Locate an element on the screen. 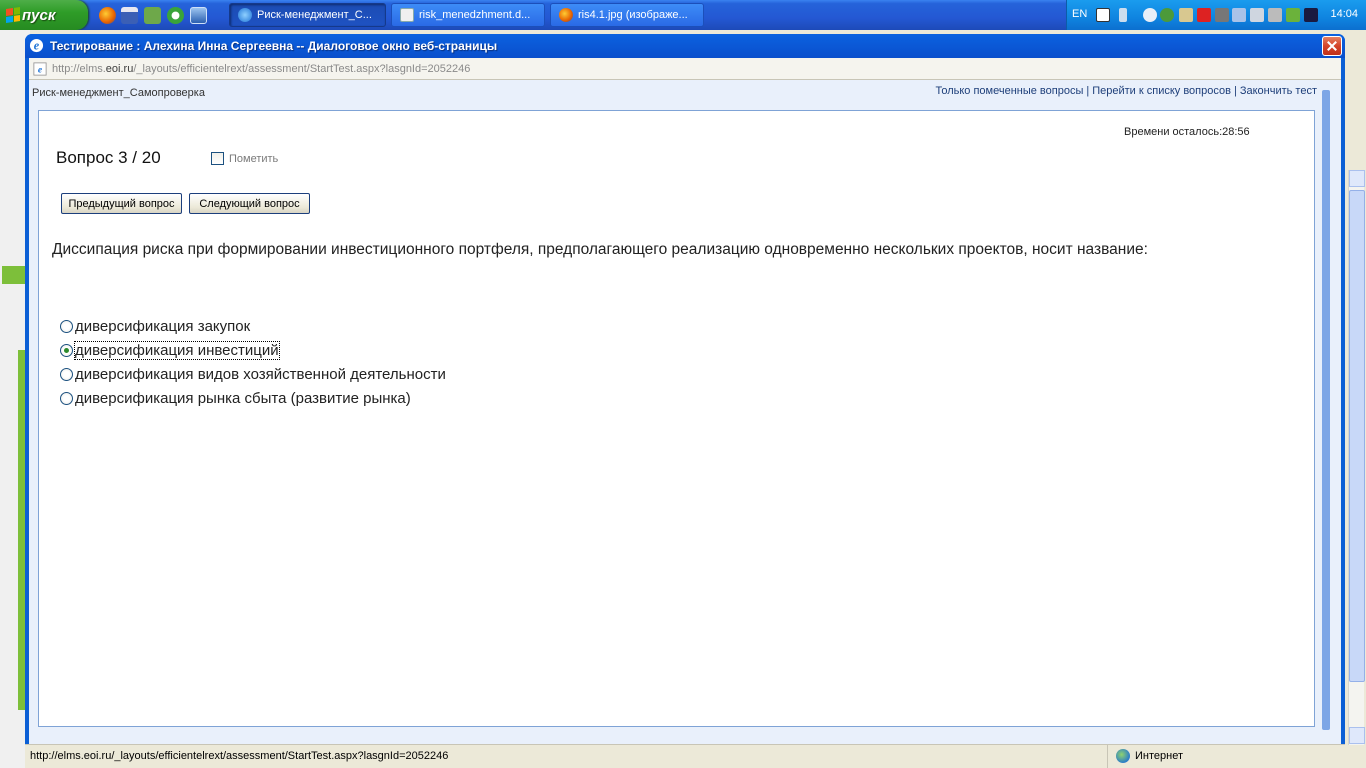 The image size is (1366, 768). start-button: пуск is located at coordinates (44, 15).